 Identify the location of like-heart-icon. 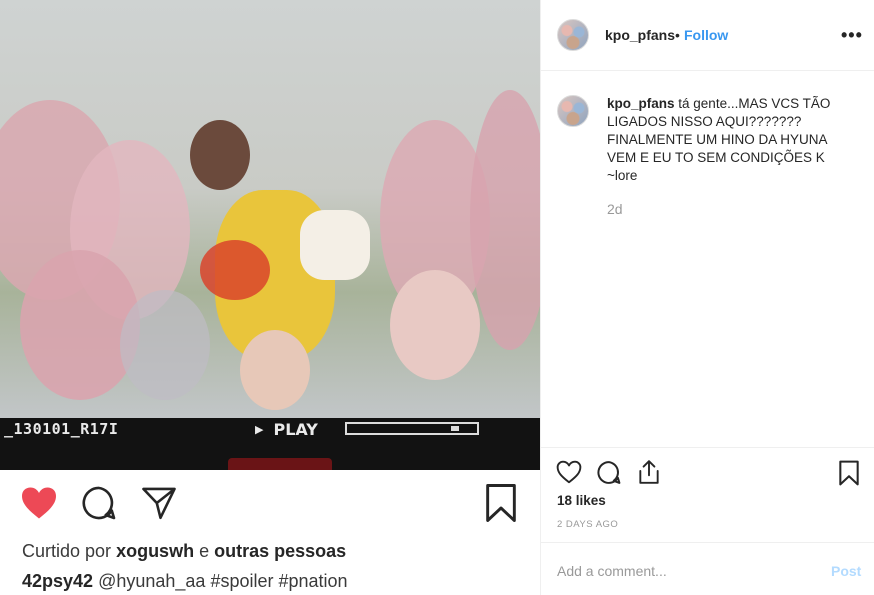
(569, 472).